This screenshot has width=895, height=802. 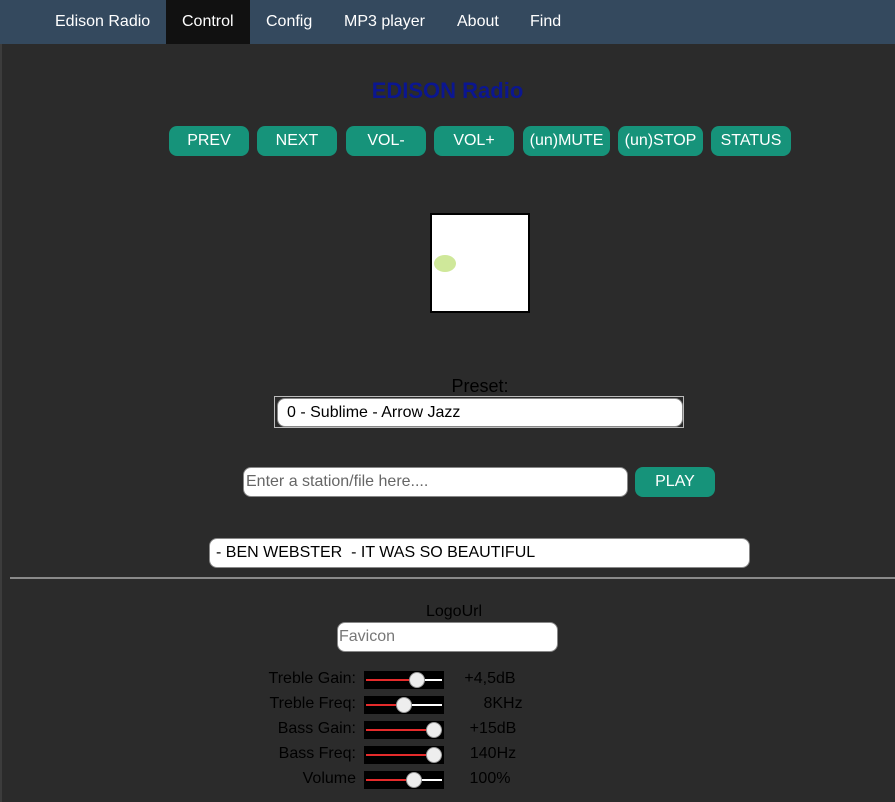 What do you see at coordinates (312, 678) in the screenshot?
I see `treble-gain-label: Treble Gain:` at bounding box center [312, 678].